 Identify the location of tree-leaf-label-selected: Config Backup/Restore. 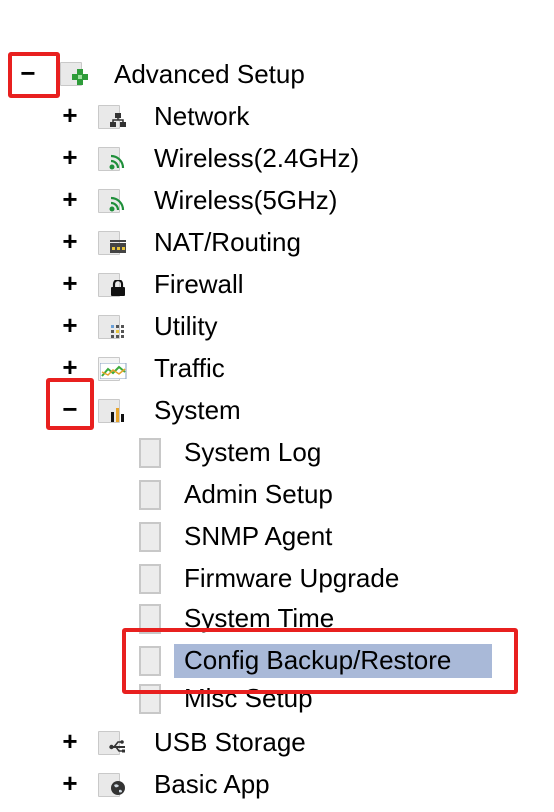
(333, 661).